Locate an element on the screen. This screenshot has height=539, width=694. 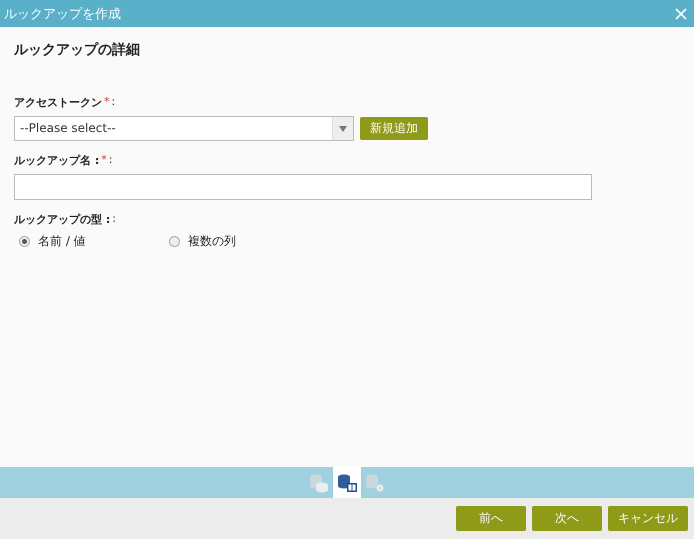
footer-button: 次へ is located at coordinates (567, 518).